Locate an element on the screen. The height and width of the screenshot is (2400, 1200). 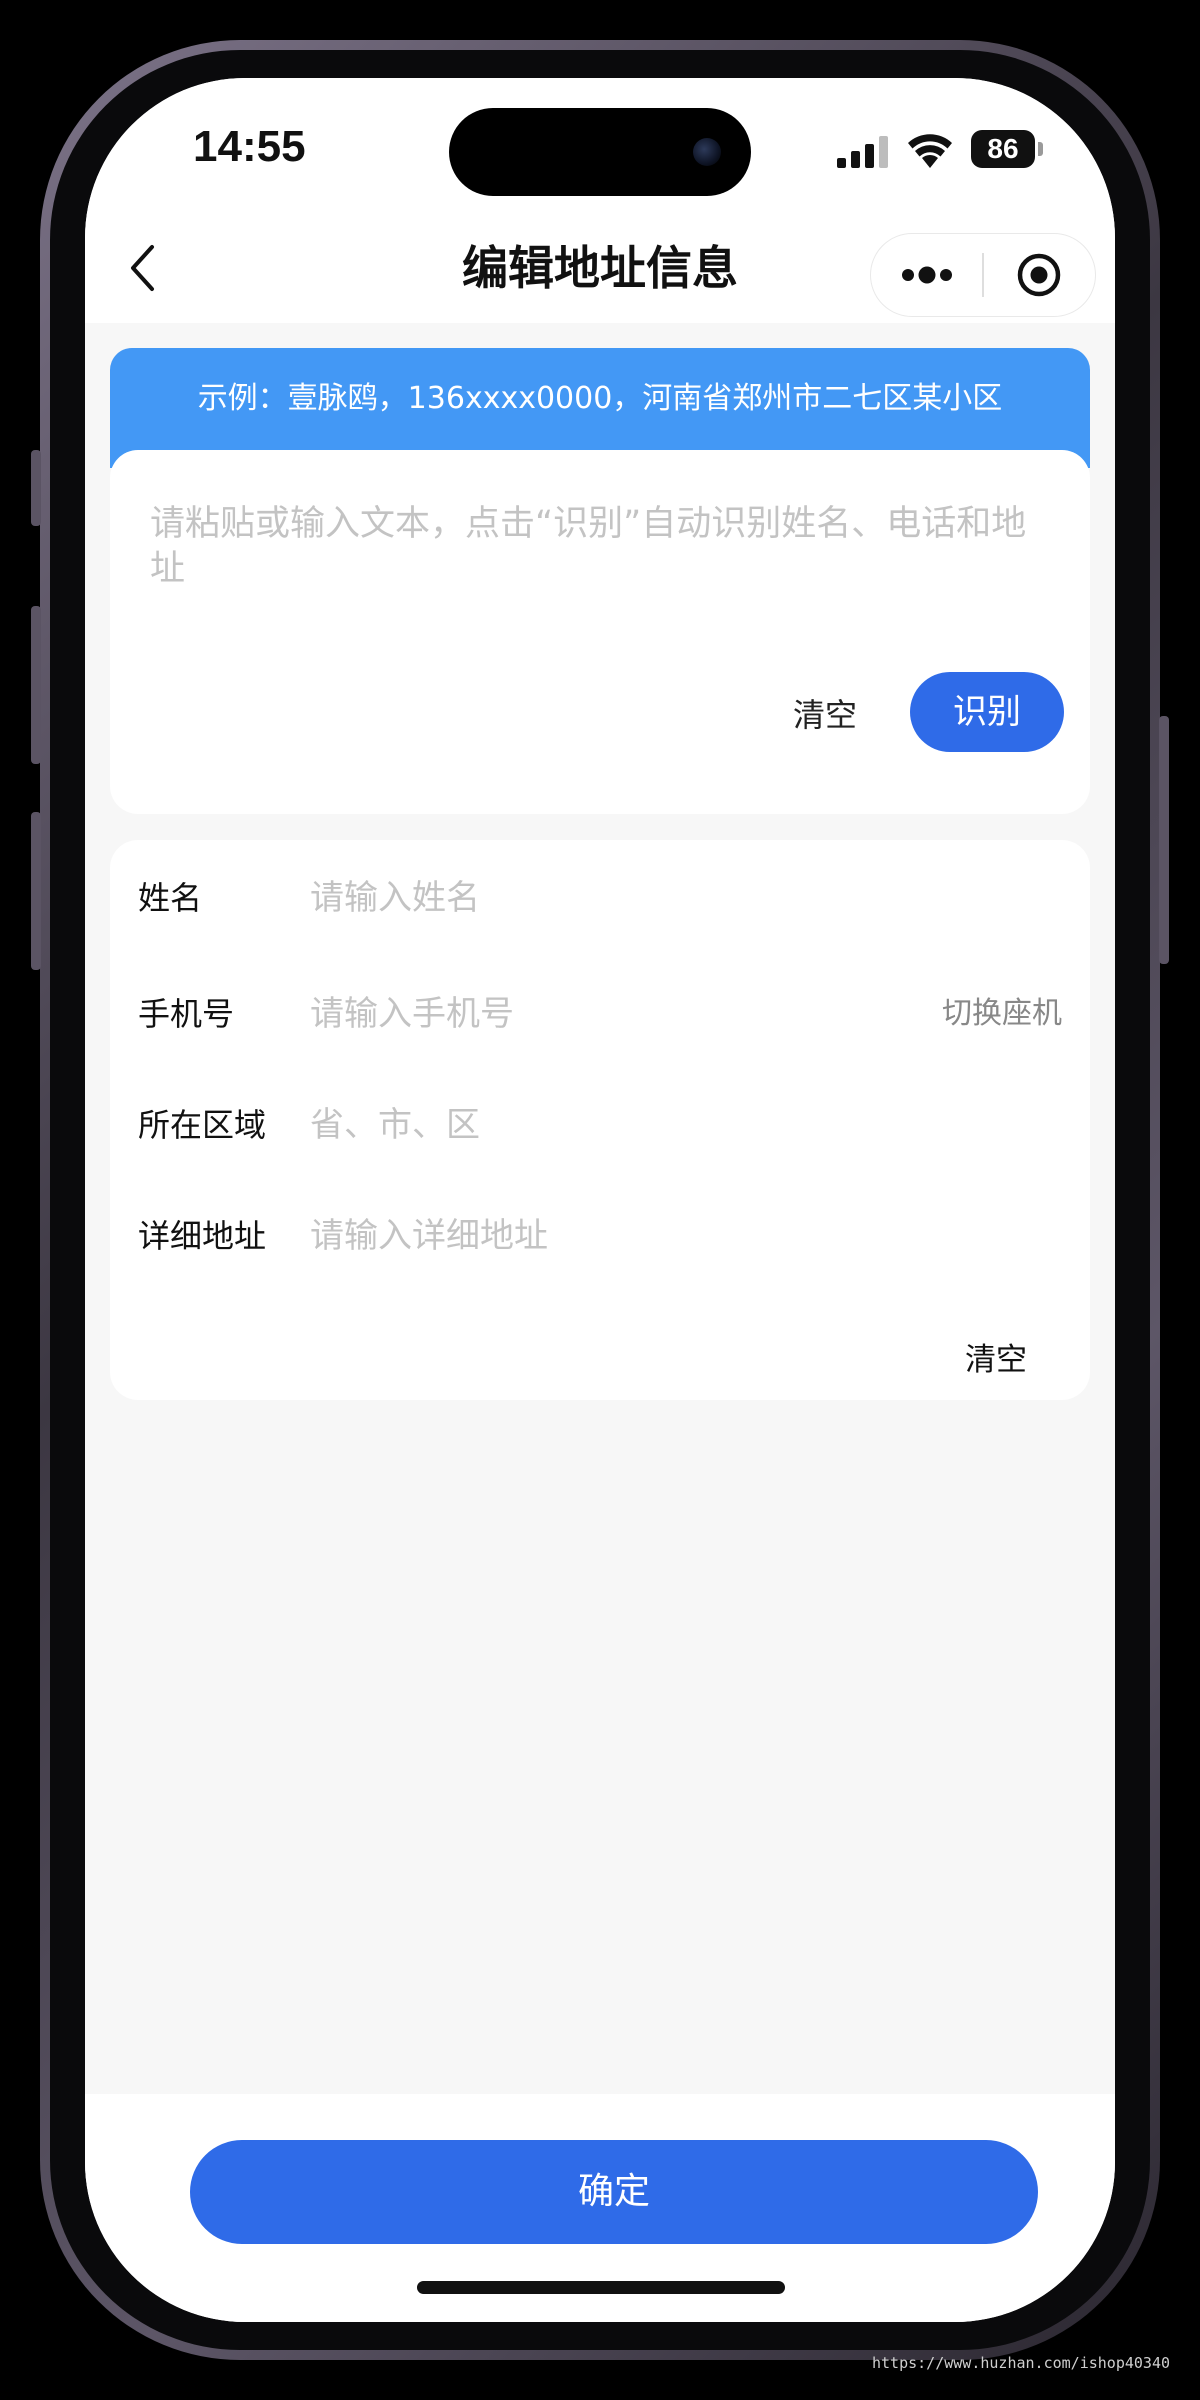
name-input: 请输入姓名 is located at coordinates (395, 898).